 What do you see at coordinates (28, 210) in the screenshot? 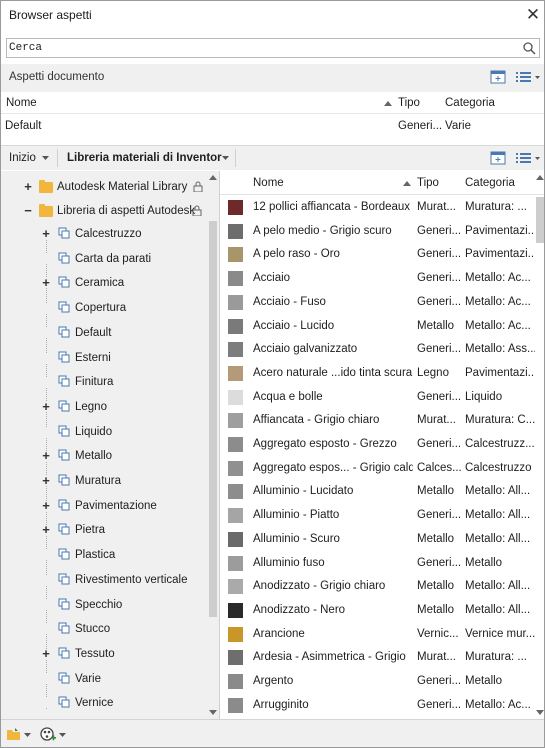
I see `expander-icon: −` at bounding box center [28, 210].